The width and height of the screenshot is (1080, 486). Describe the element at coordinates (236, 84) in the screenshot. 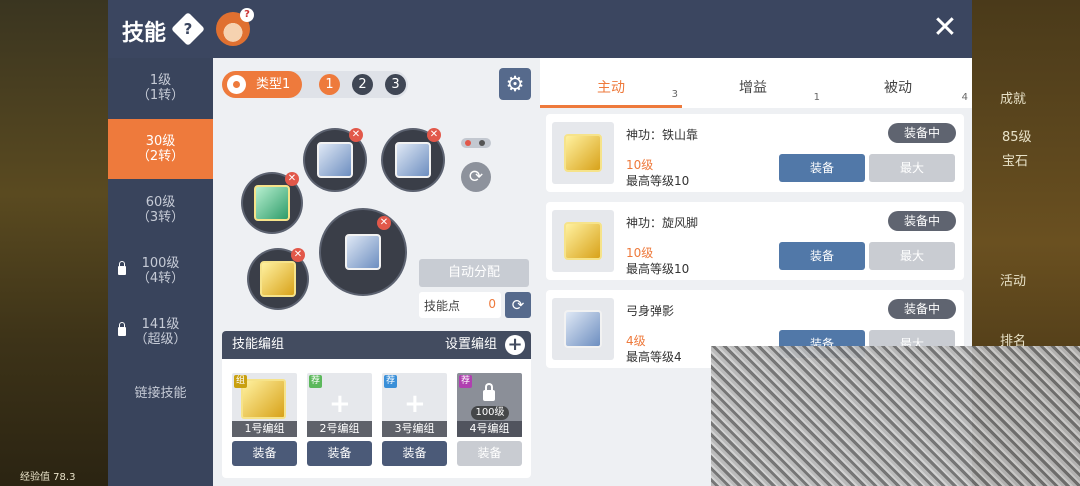

I see `radio-icon` at that location.